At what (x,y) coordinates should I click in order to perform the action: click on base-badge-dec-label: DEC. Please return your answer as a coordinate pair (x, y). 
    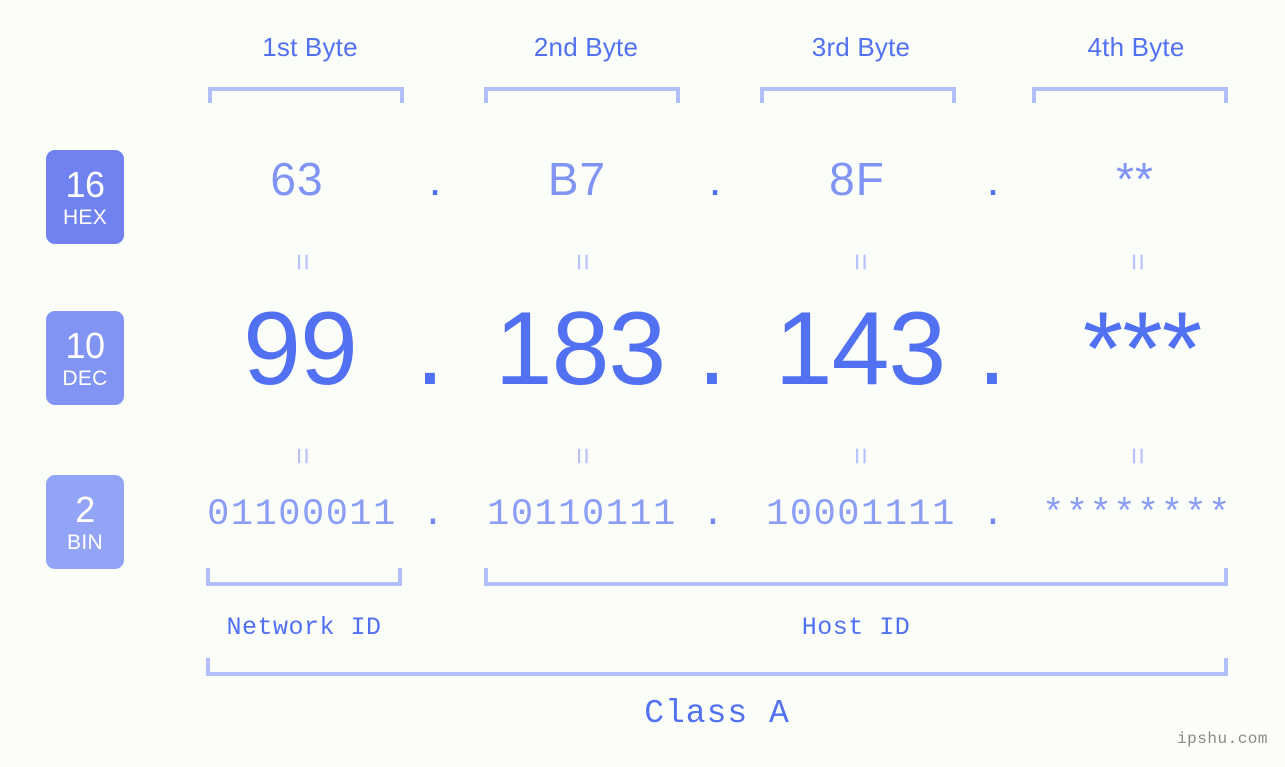
    Looking at the image, I should click on (85, 378).